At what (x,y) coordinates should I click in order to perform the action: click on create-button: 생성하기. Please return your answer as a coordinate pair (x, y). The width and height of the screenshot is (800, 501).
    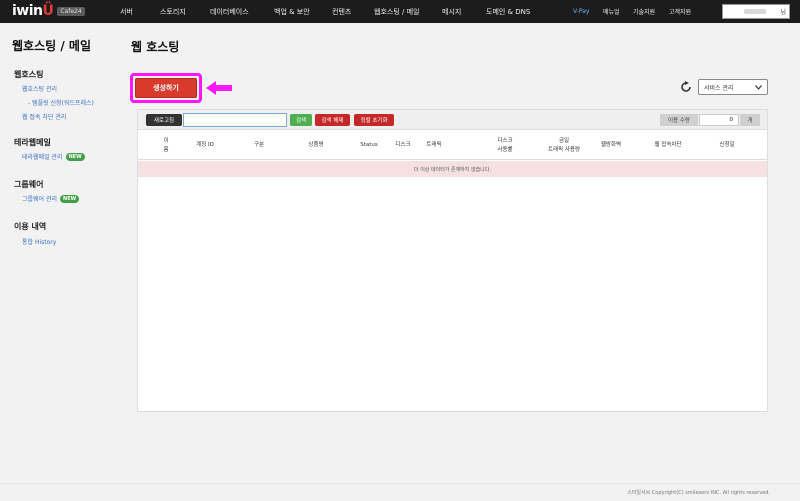
    Looking at the image, I should click on (166, 88).